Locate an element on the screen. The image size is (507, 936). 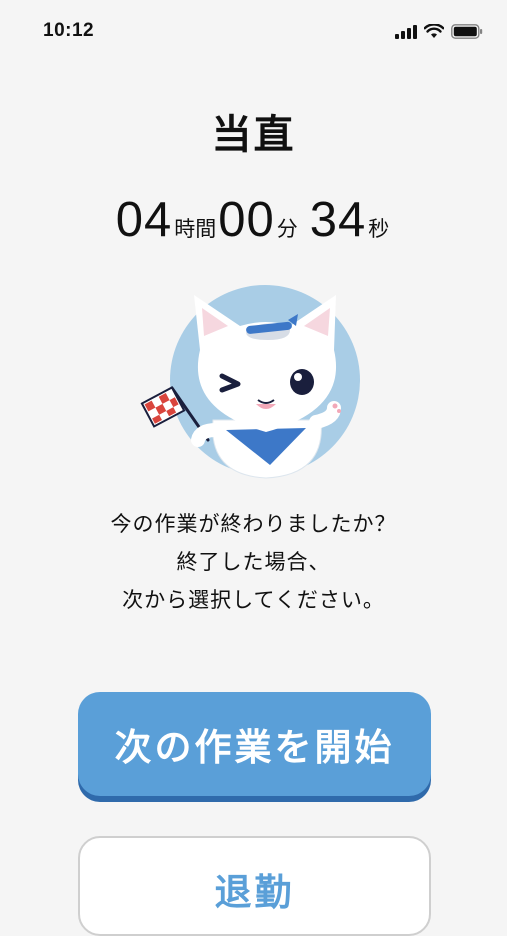
instruction-message: 今の作業が終わりましたか？ 終了した場合、 次から選択してください。 is located at coordinates (253, 562).